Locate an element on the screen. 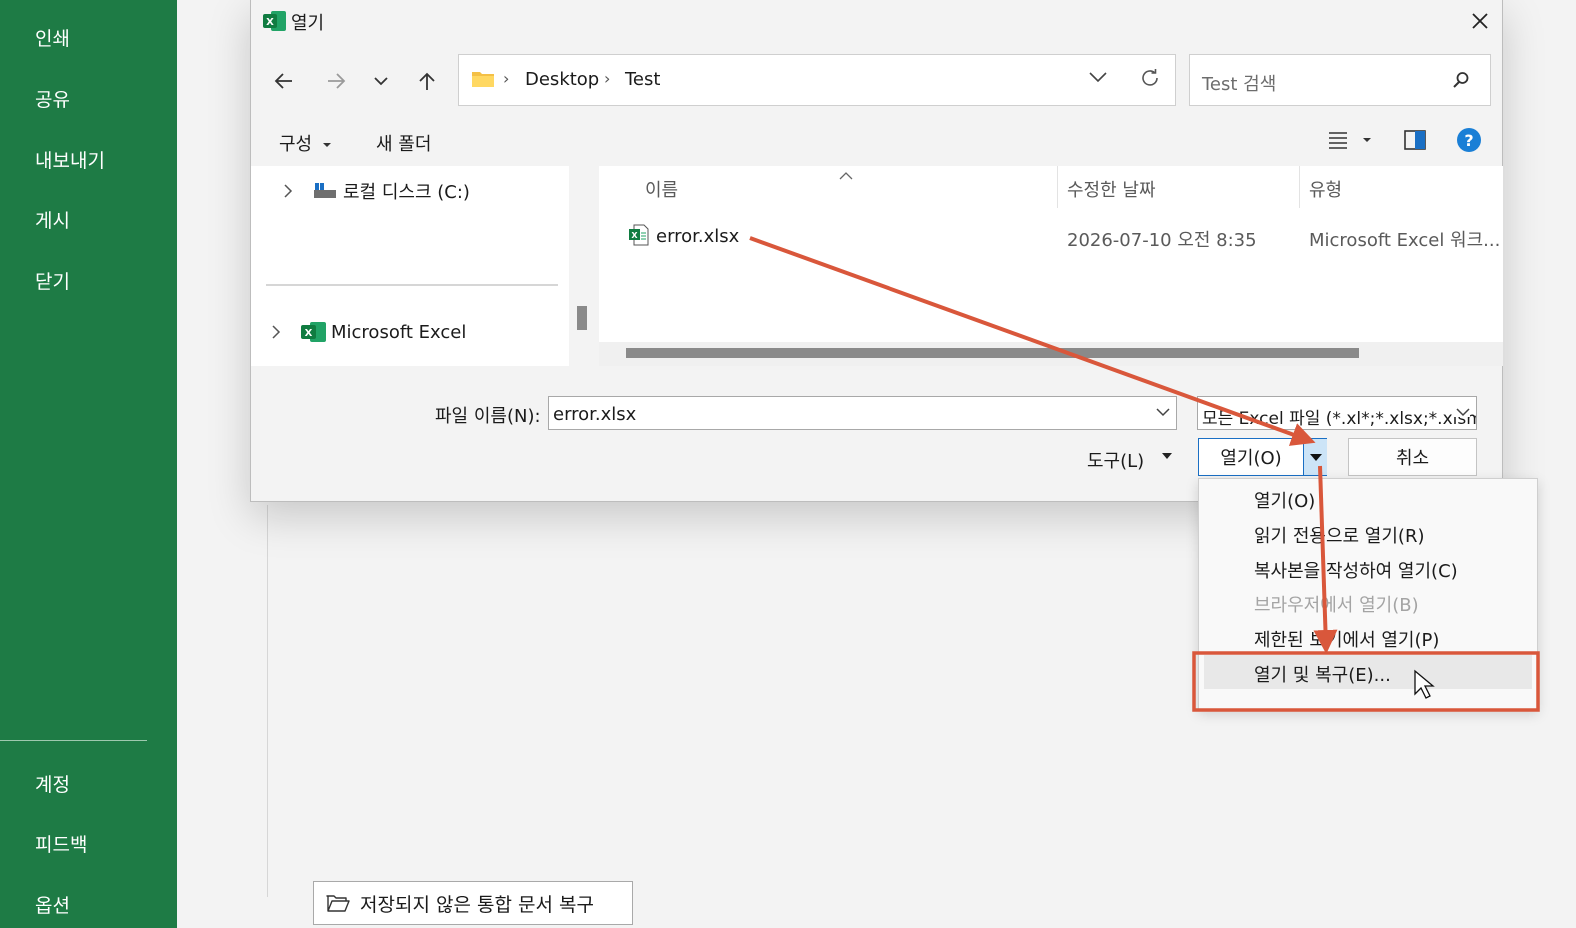 This screenshot has width=1576, height=928. nav-item-local-disk: 로컬 디스크 (C:) is located at coordinates (376, 191).